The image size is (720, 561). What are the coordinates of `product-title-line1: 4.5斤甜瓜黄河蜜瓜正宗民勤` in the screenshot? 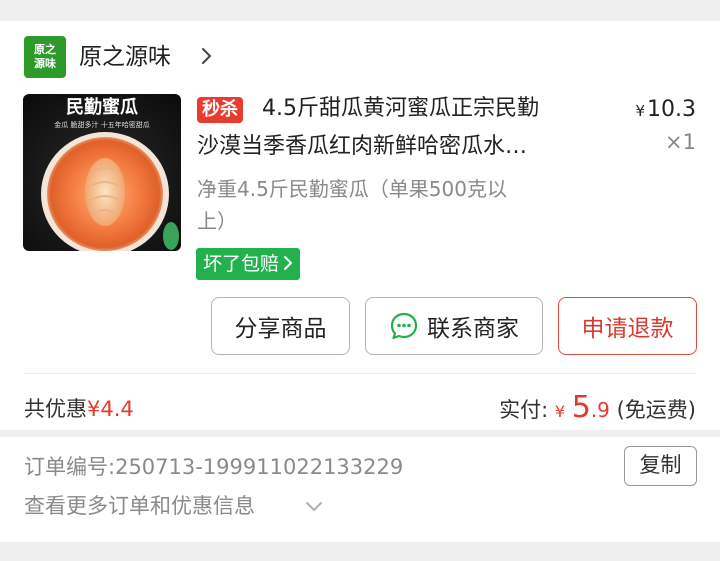 It's located at (400, 109).